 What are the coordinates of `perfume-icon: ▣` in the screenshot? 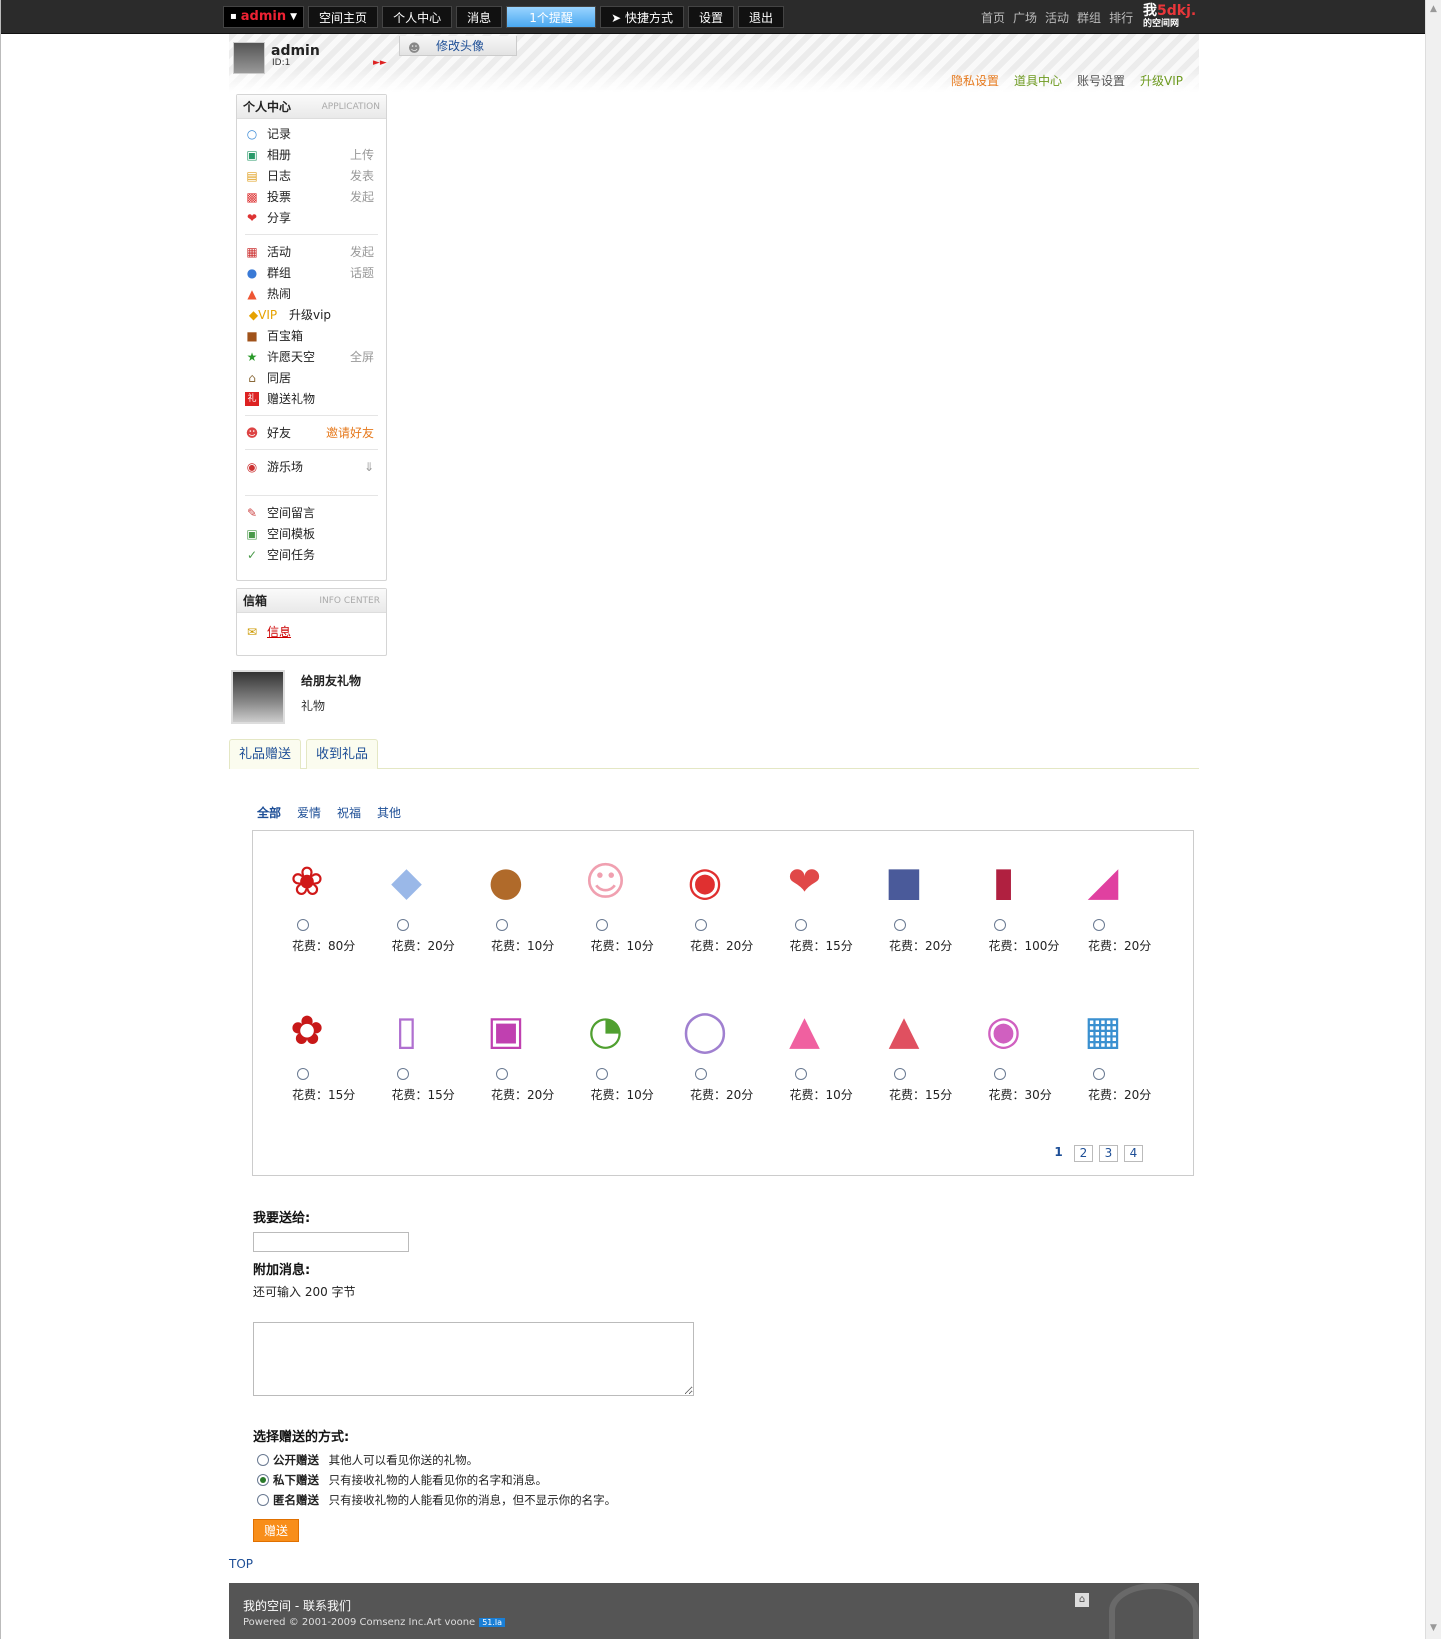 It's located at (506, 1031).